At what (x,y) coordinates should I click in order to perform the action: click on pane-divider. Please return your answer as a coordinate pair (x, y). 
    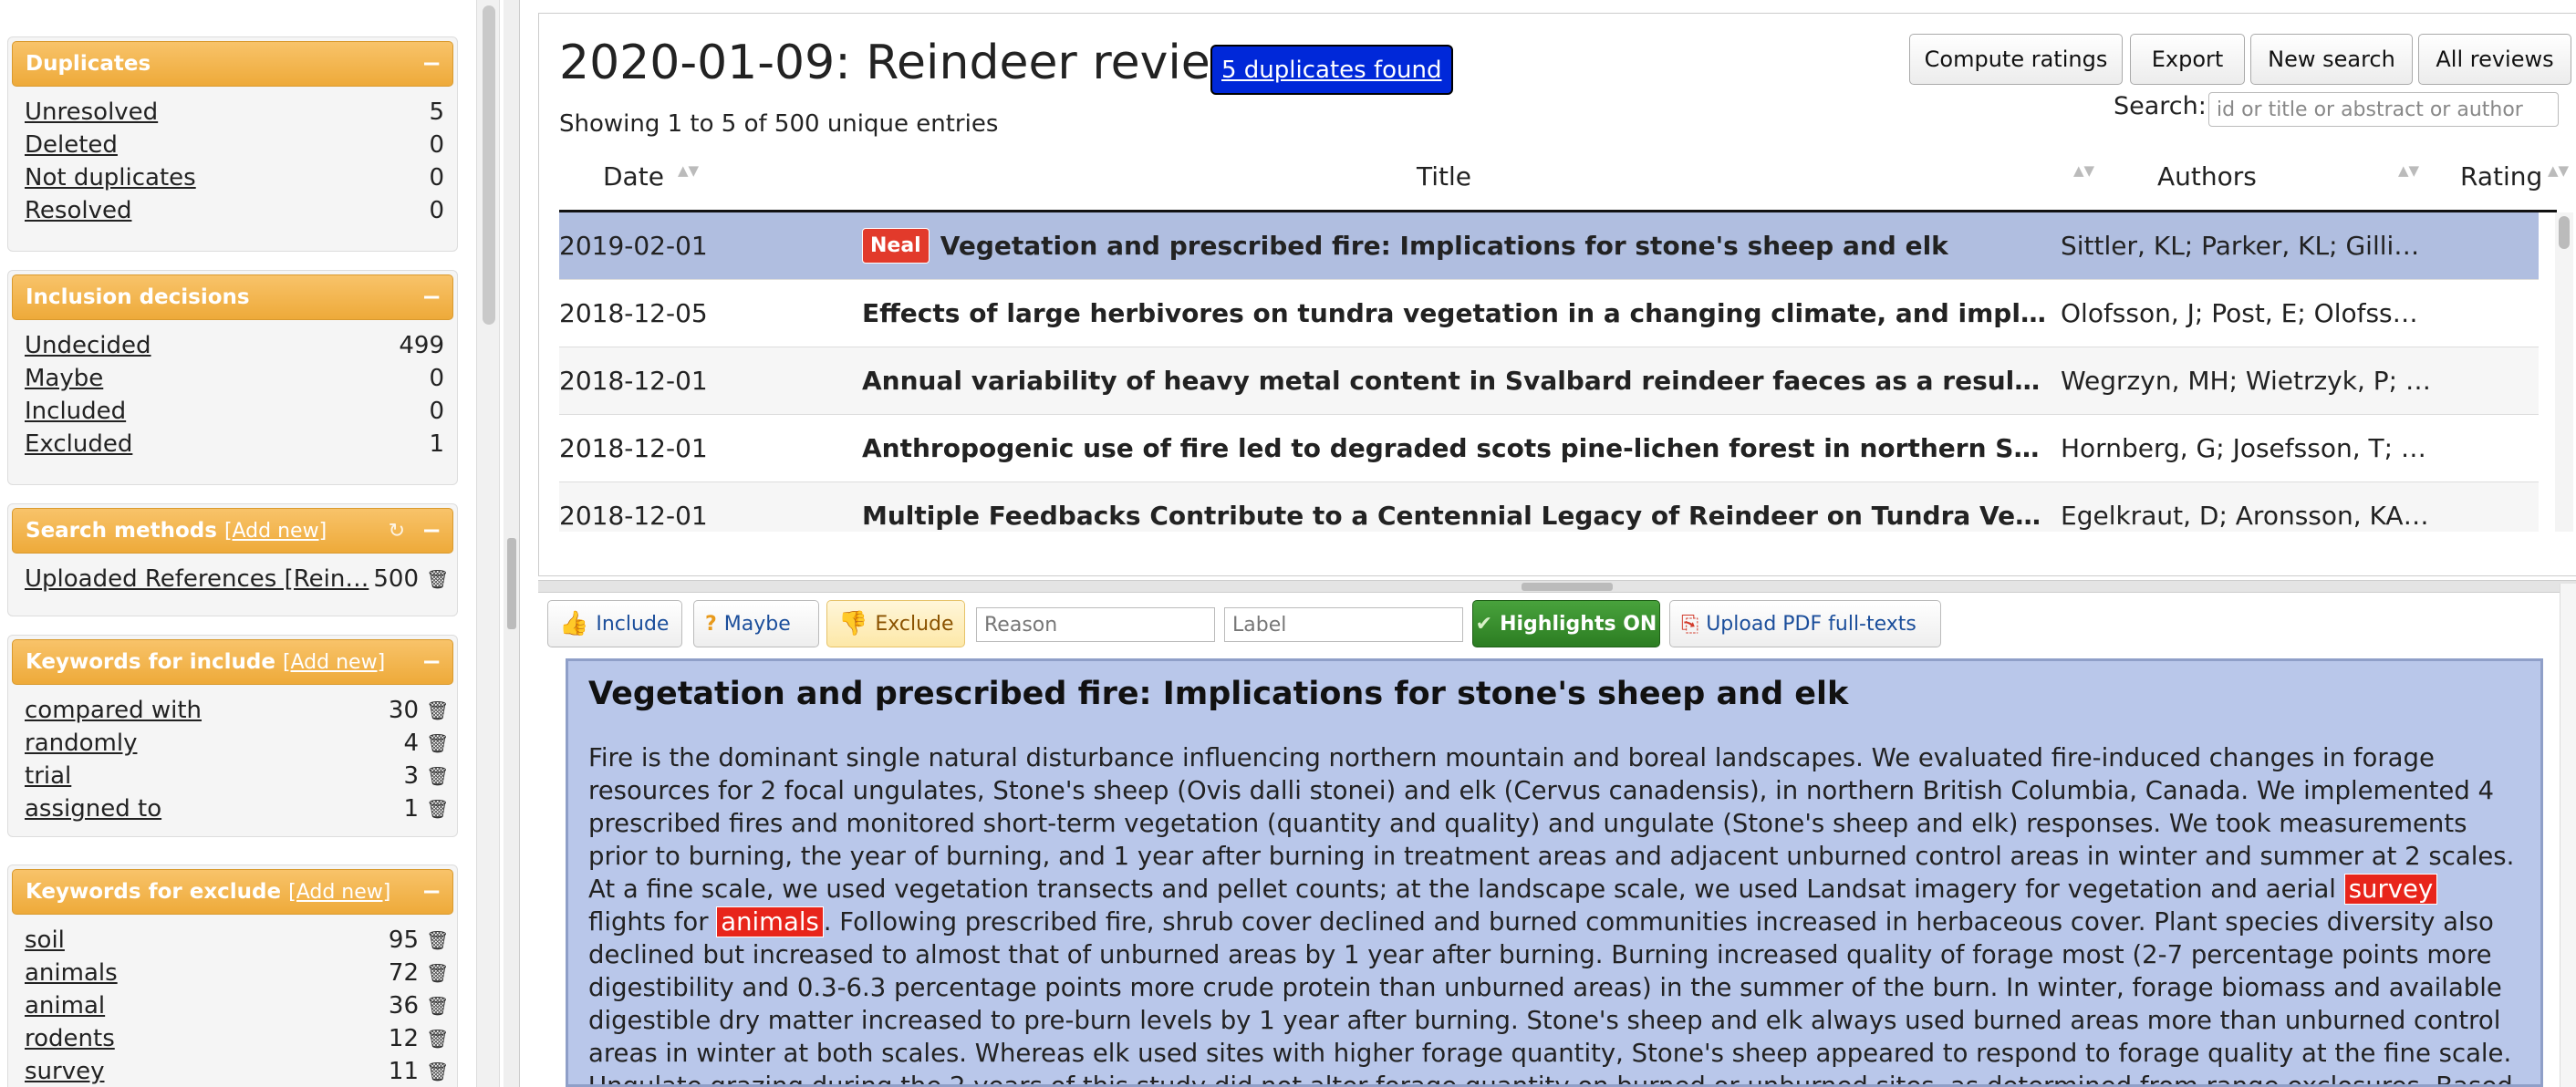
    Looking at the image, I should click on (512, 543).